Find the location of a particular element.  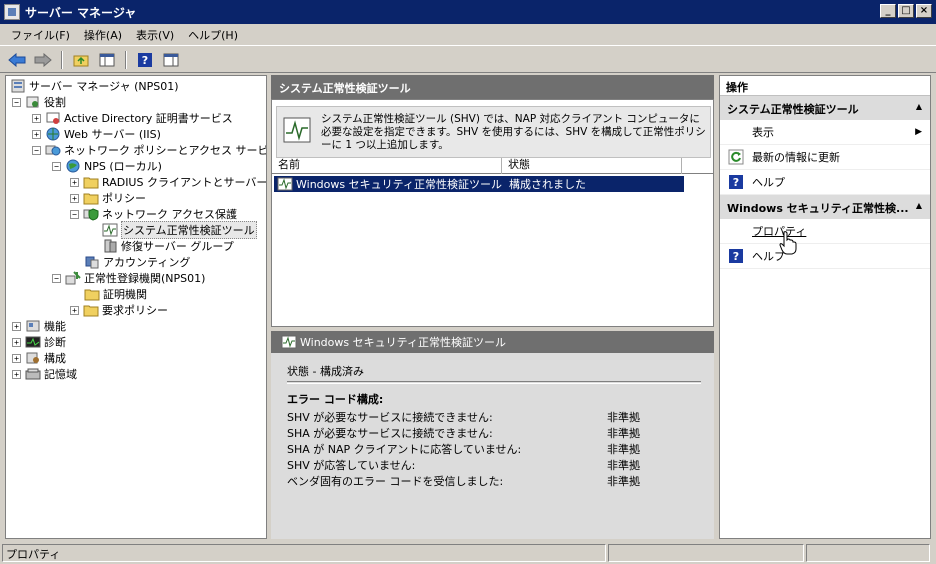

row-name-cell: Windows セキュリティ正常性検証ツール is located at coordinates (390, 184).